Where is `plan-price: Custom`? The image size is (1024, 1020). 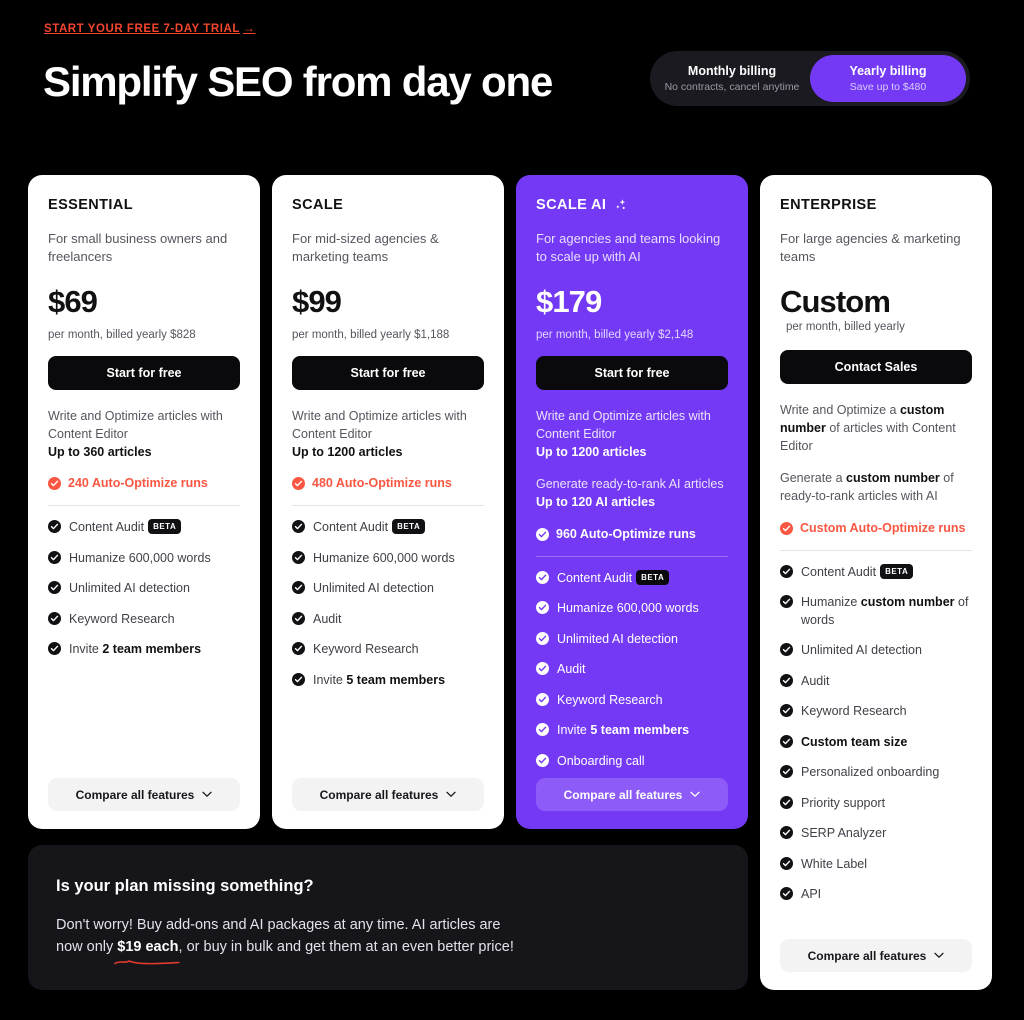
plan-price: Custom is located at coordinates (835, 301).